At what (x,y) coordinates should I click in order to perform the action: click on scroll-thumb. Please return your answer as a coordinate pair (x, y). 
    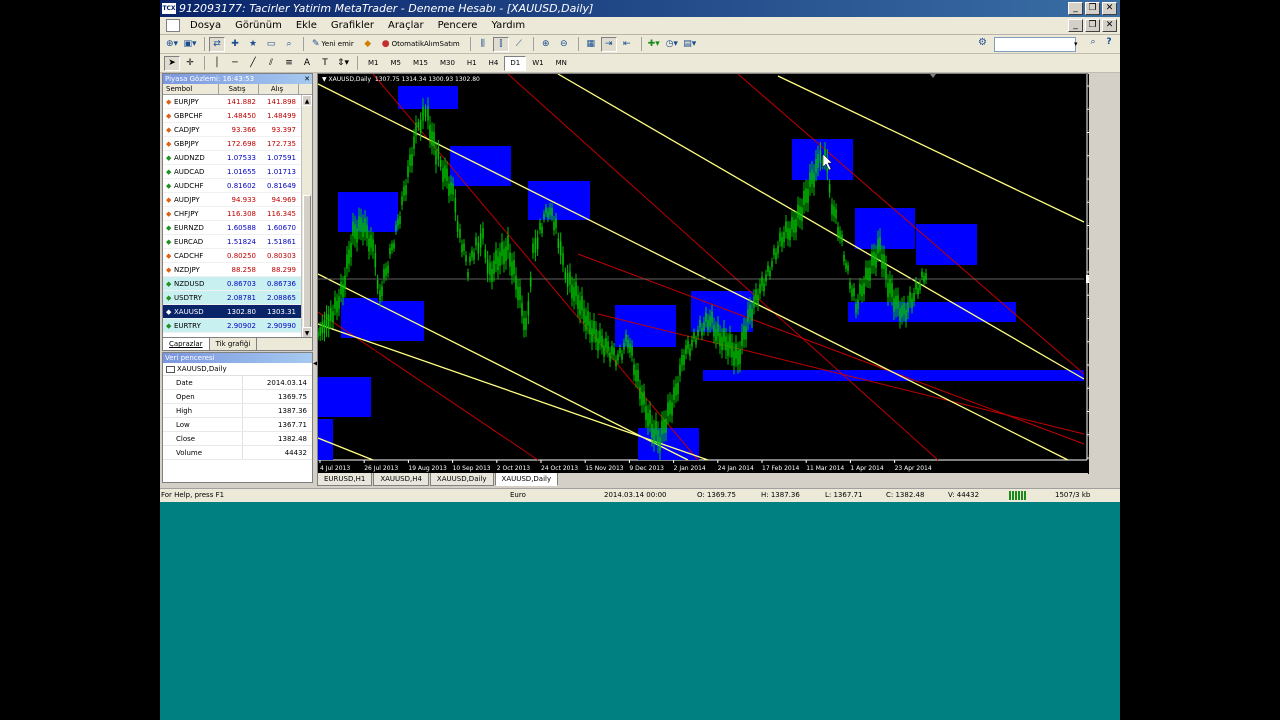
    Looking at the image, I should click on (307, 265).